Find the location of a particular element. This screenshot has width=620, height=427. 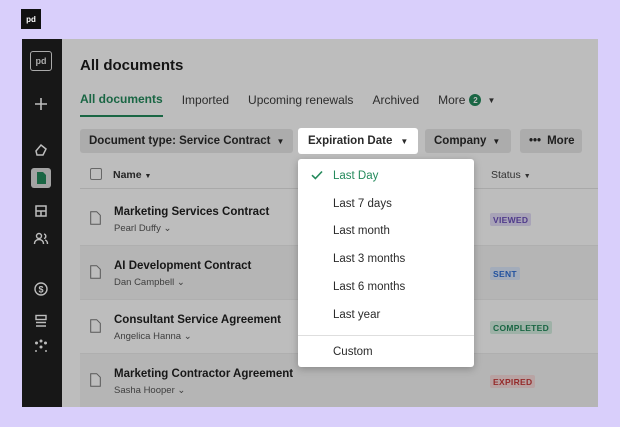

menu-item-last-year: Last year is located at coordinates (386, 314).